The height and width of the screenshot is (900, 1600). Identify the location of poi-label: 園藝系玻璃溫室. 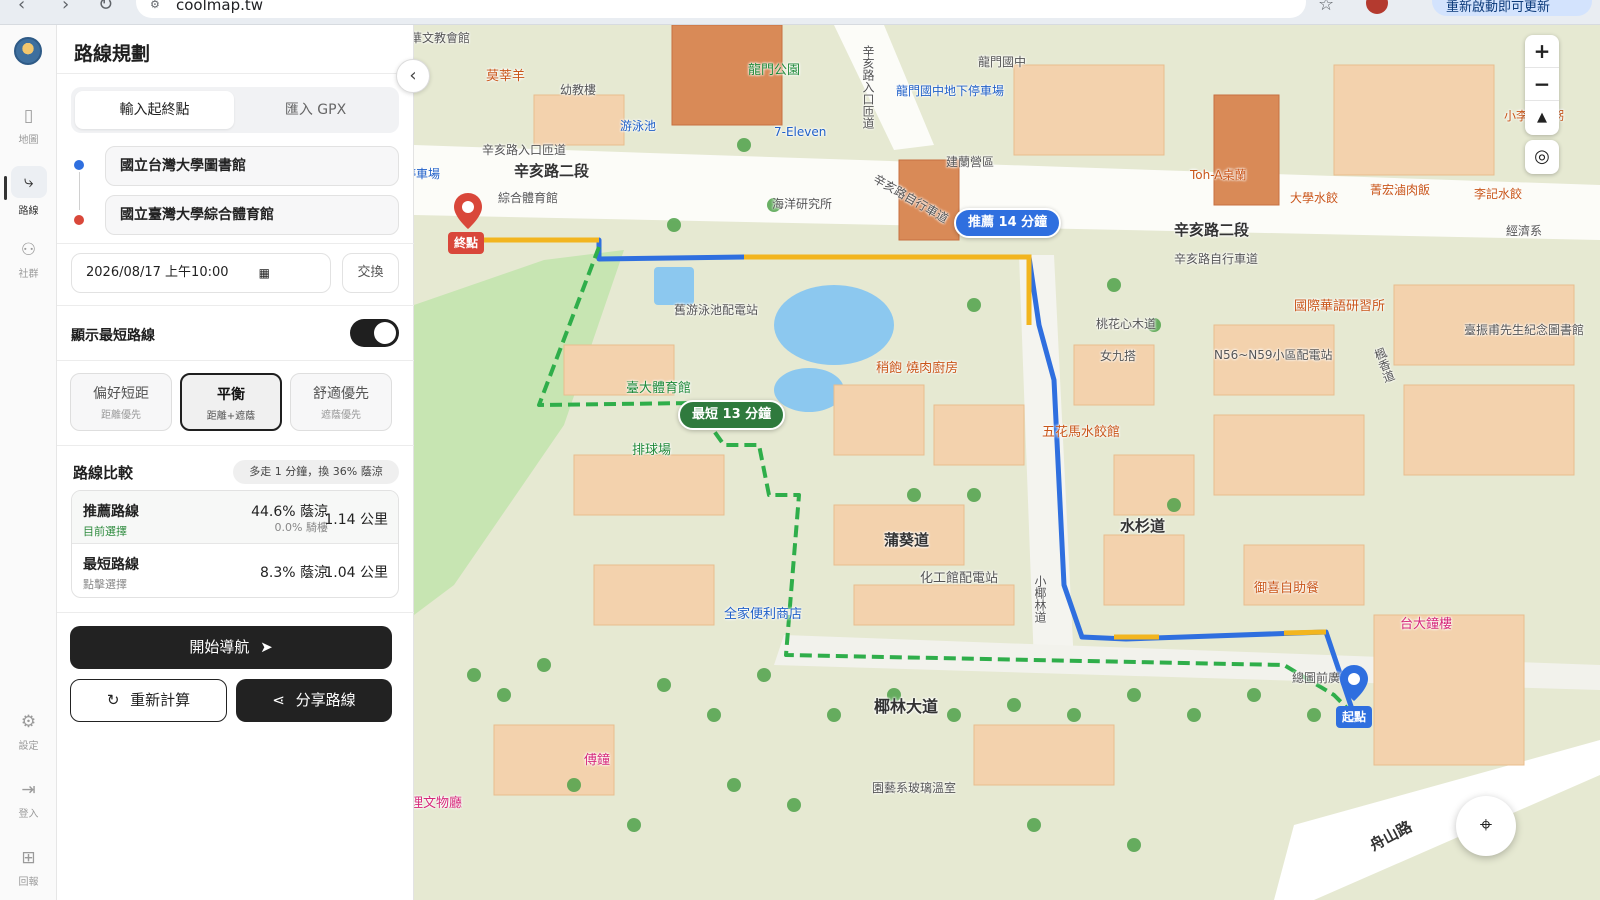
(914, 787).